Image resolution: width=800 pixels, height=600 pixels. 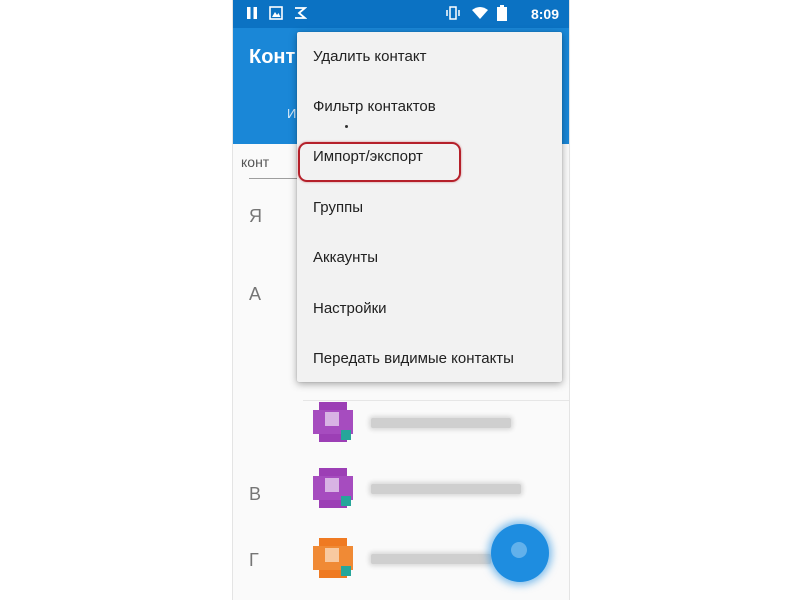 I want to click on section-letter: Я, so click(x=255, y=216).